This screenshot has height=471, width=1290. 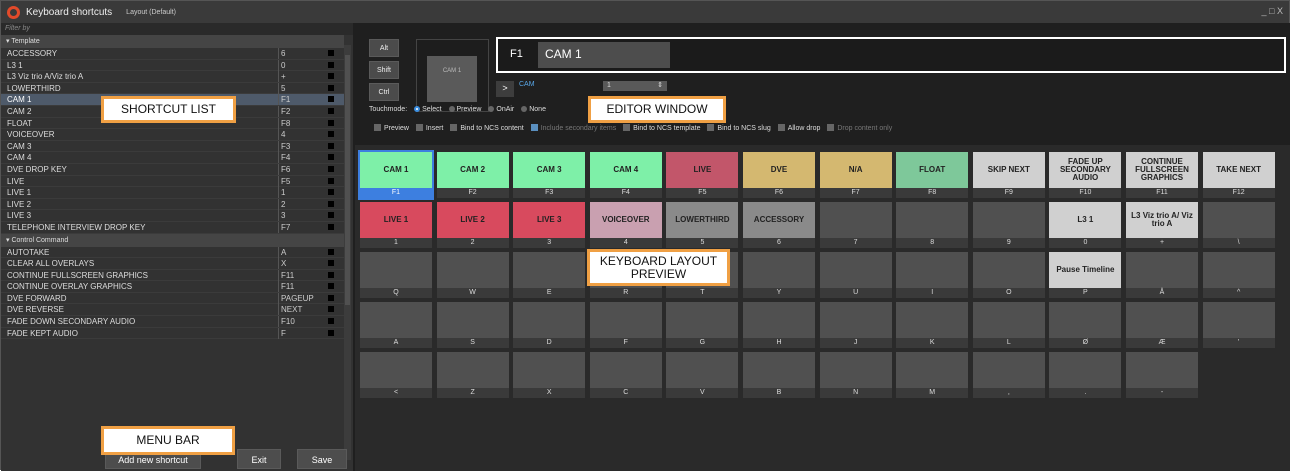 I want to click on shortcut-key: 0, so click(x=303, y=65).